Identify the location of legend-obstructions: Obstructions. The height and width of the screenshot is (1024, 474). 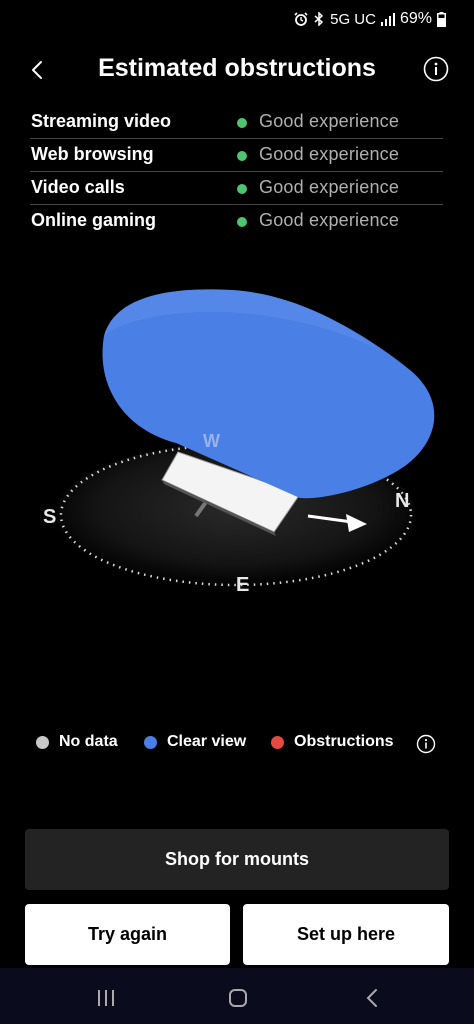
(332, 742).